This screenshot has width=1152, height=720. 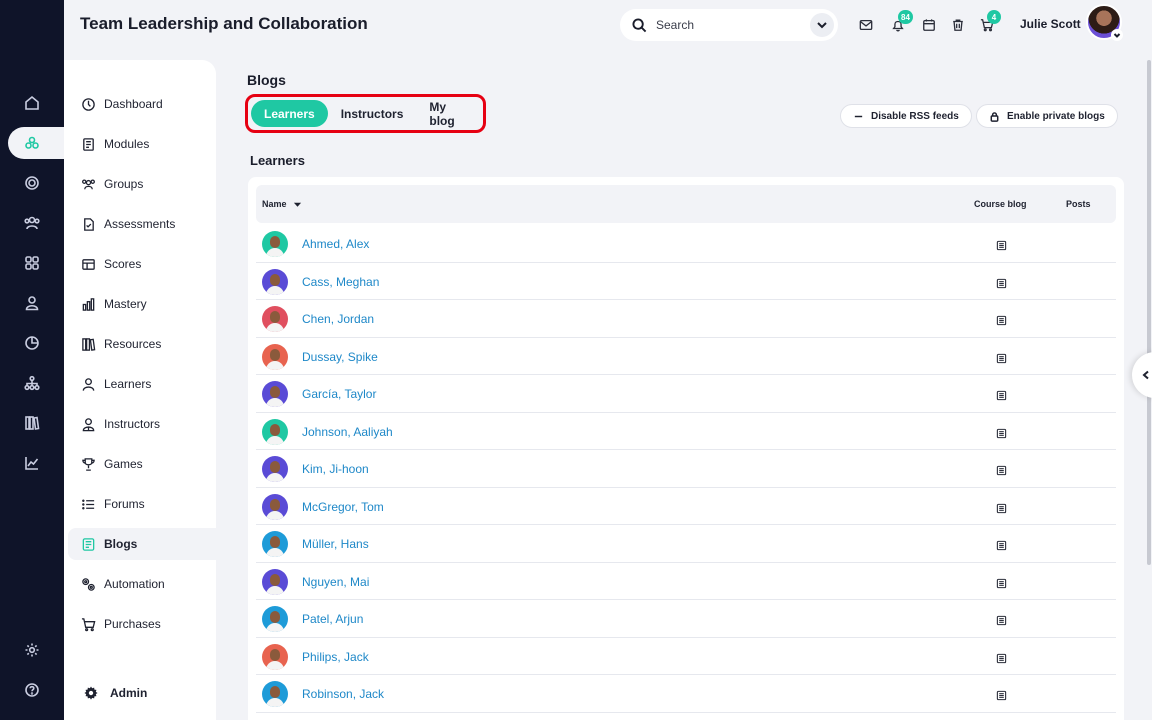 I want to click on home-icon, so click(x=32, y=103).